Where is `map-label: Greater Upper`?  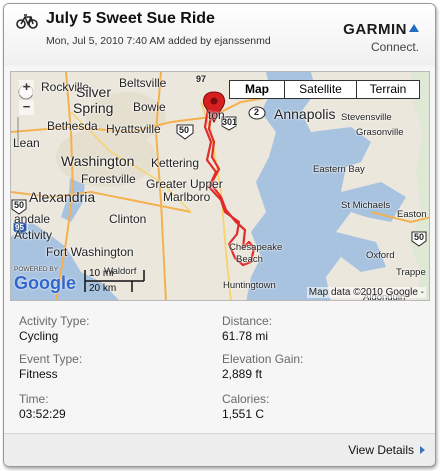
map-label: Greater Upper is located at coordinates (184, 184).